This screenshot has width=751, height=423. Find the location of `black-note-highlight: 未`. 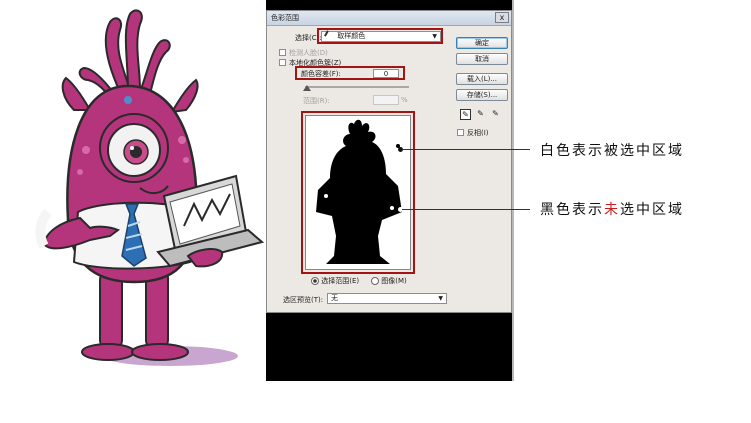

black-note-highlight: 未 is located at coordinates (612, 210).